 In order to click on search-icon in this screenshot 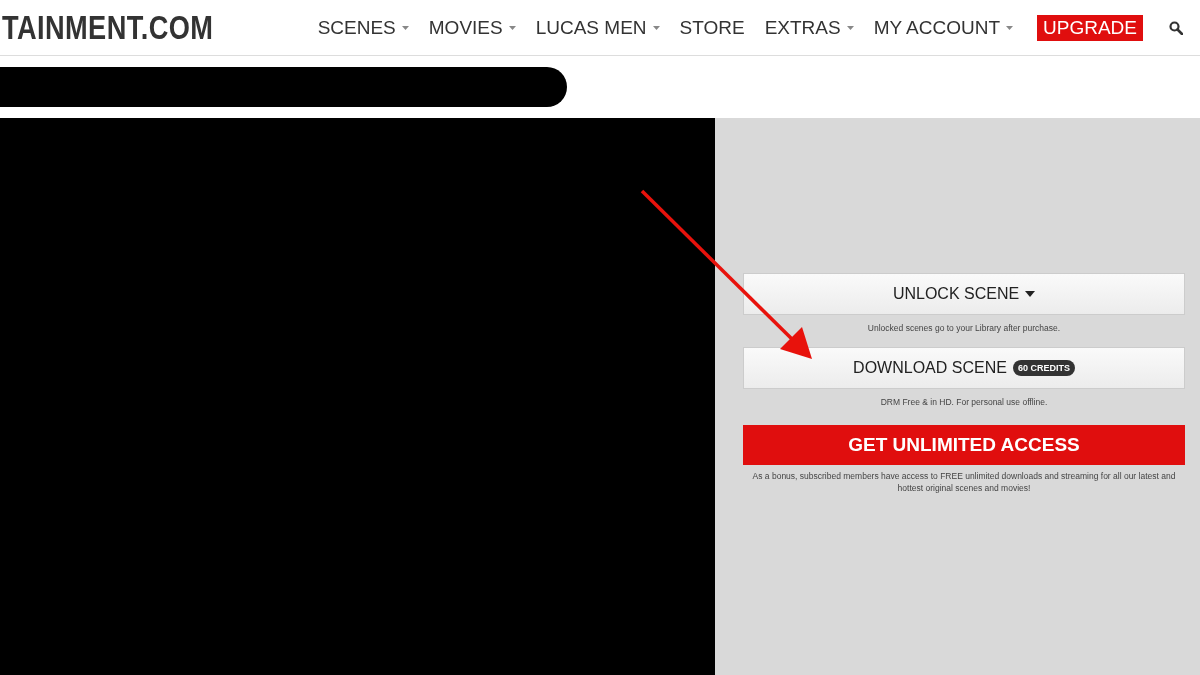, I will do `click(1176, 27)`.